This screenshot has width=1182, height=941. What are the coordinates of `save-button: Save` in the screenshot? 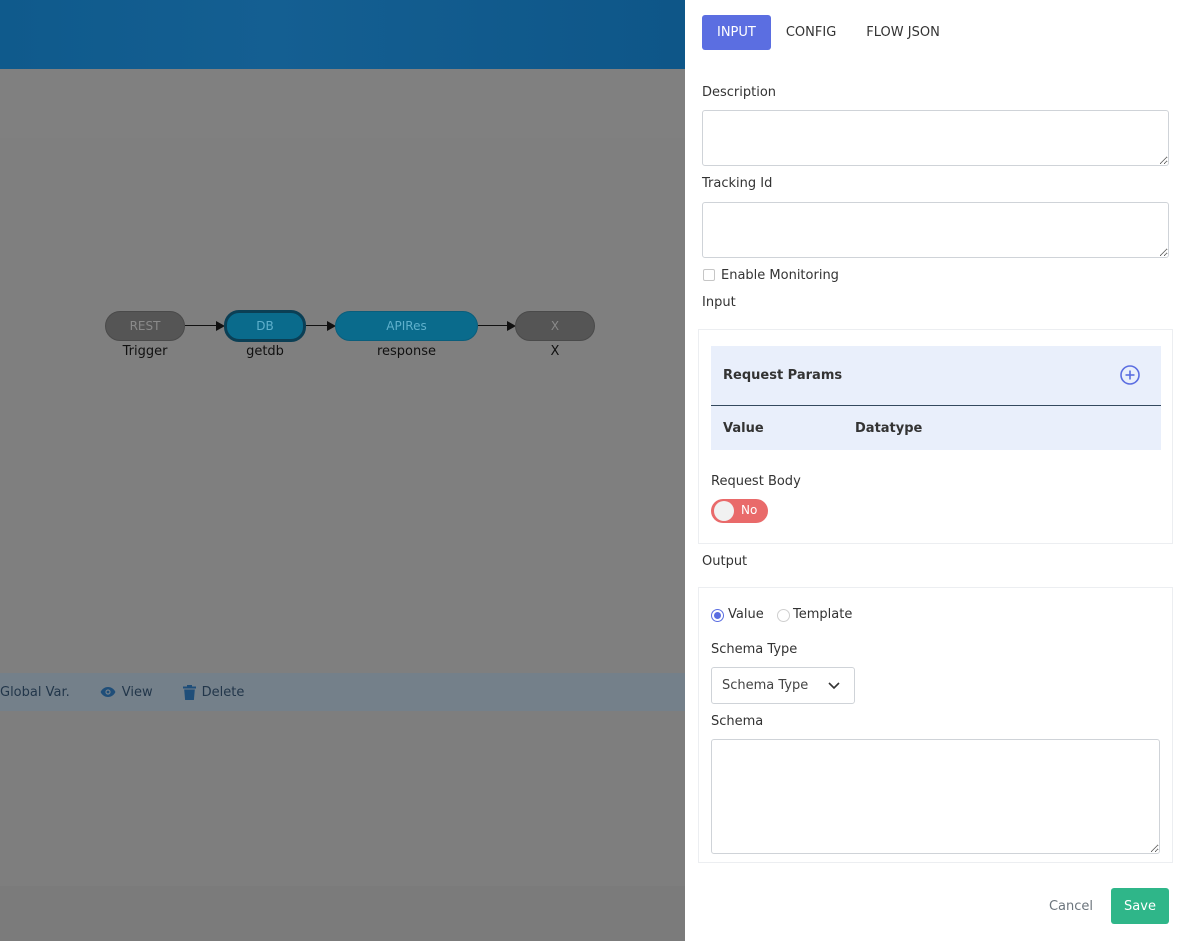 It's located at (1140, 906).